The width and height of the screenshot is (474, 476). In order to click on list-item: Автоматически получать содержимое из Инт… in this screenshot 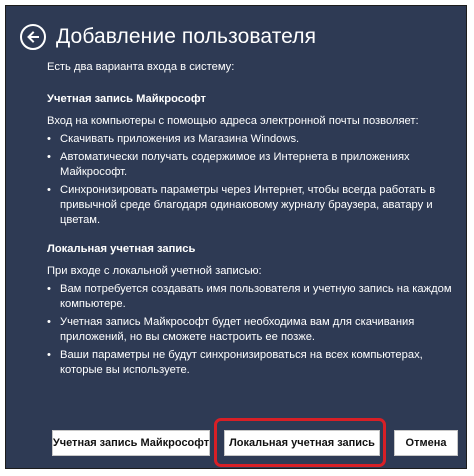, I will do `click(252, 165)`.